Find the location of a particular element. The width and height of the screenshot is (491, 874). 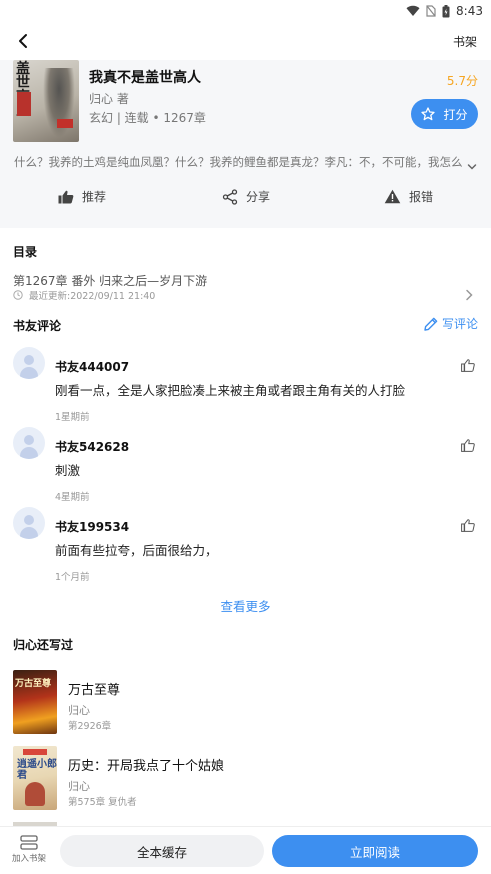

last-update-text: 最近更新:2022/09/11 21:40 is located at coordinates (92, 296).